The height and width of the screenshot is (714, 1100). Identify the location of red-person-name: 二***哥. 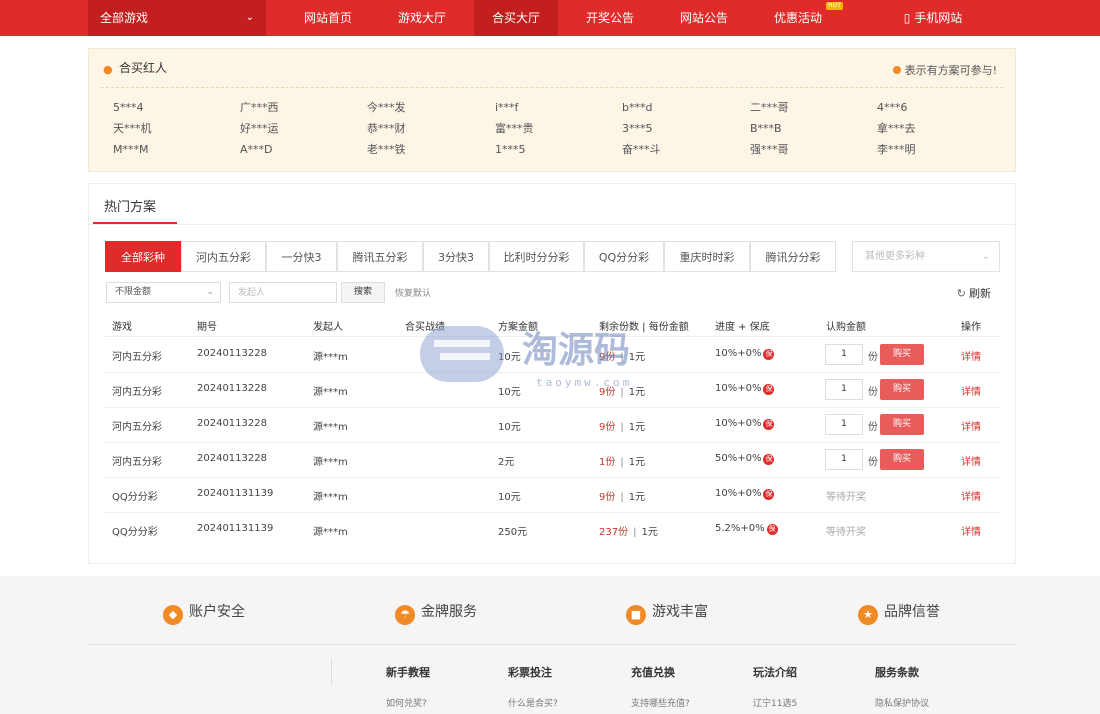
(769, 107).